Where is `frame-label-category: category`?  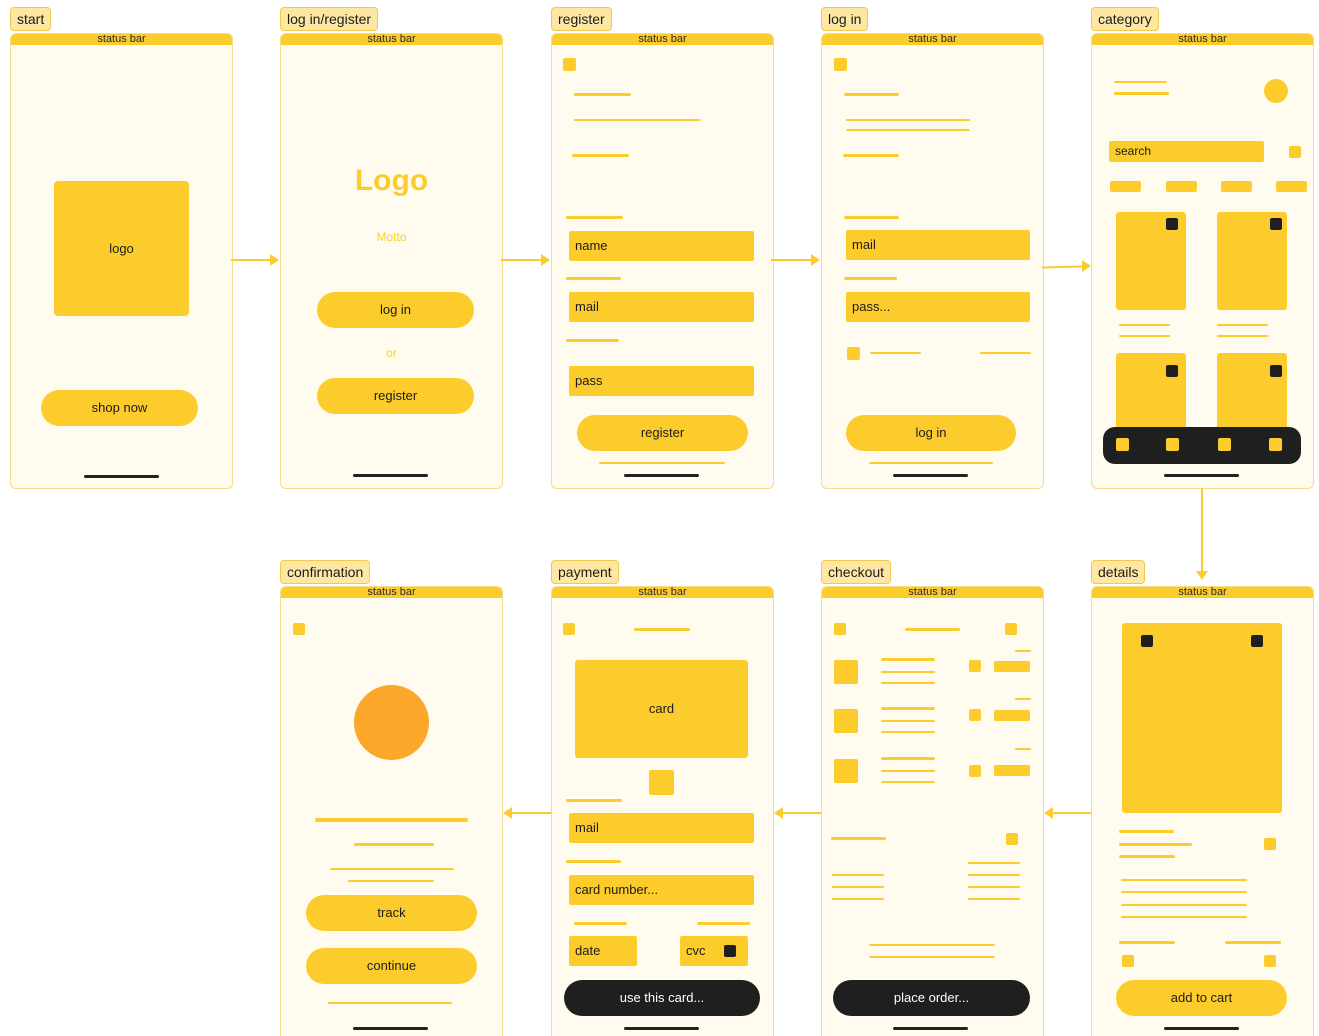 frame-label-category: category is located at coordinates (1125, 19).